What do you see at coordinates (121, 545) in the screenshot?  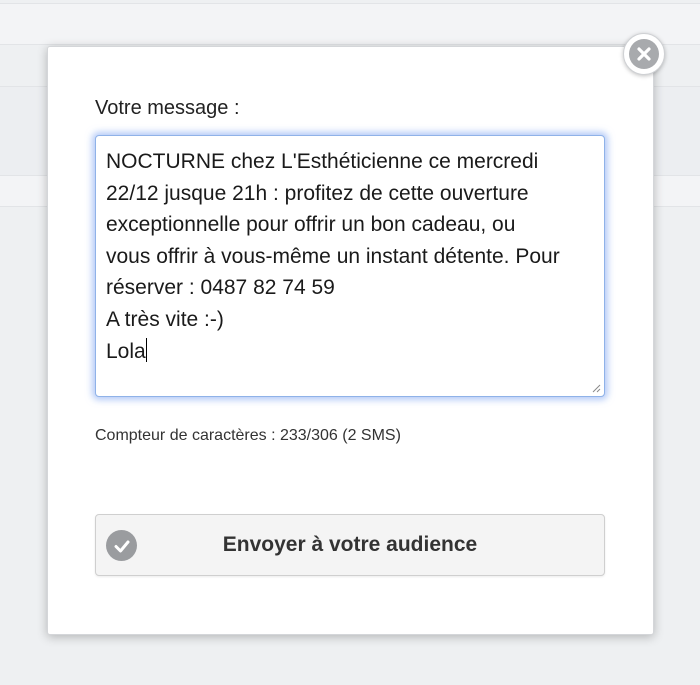 I see `check-circle-icon` at bounding box center [121, 545].